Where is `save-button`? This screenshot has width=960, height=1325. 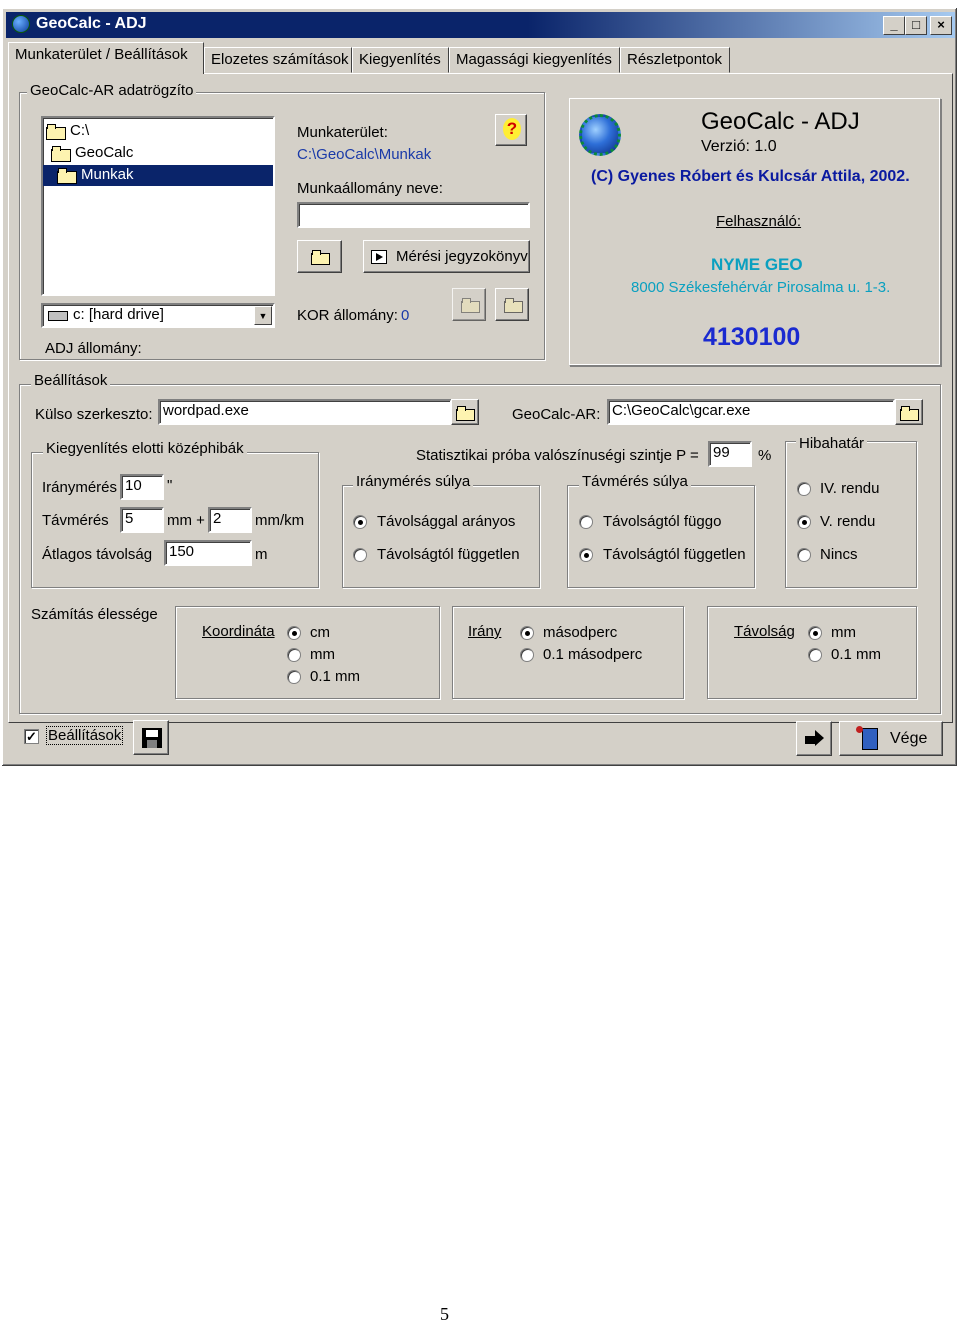 save-button is located at coordinates (151, 737).